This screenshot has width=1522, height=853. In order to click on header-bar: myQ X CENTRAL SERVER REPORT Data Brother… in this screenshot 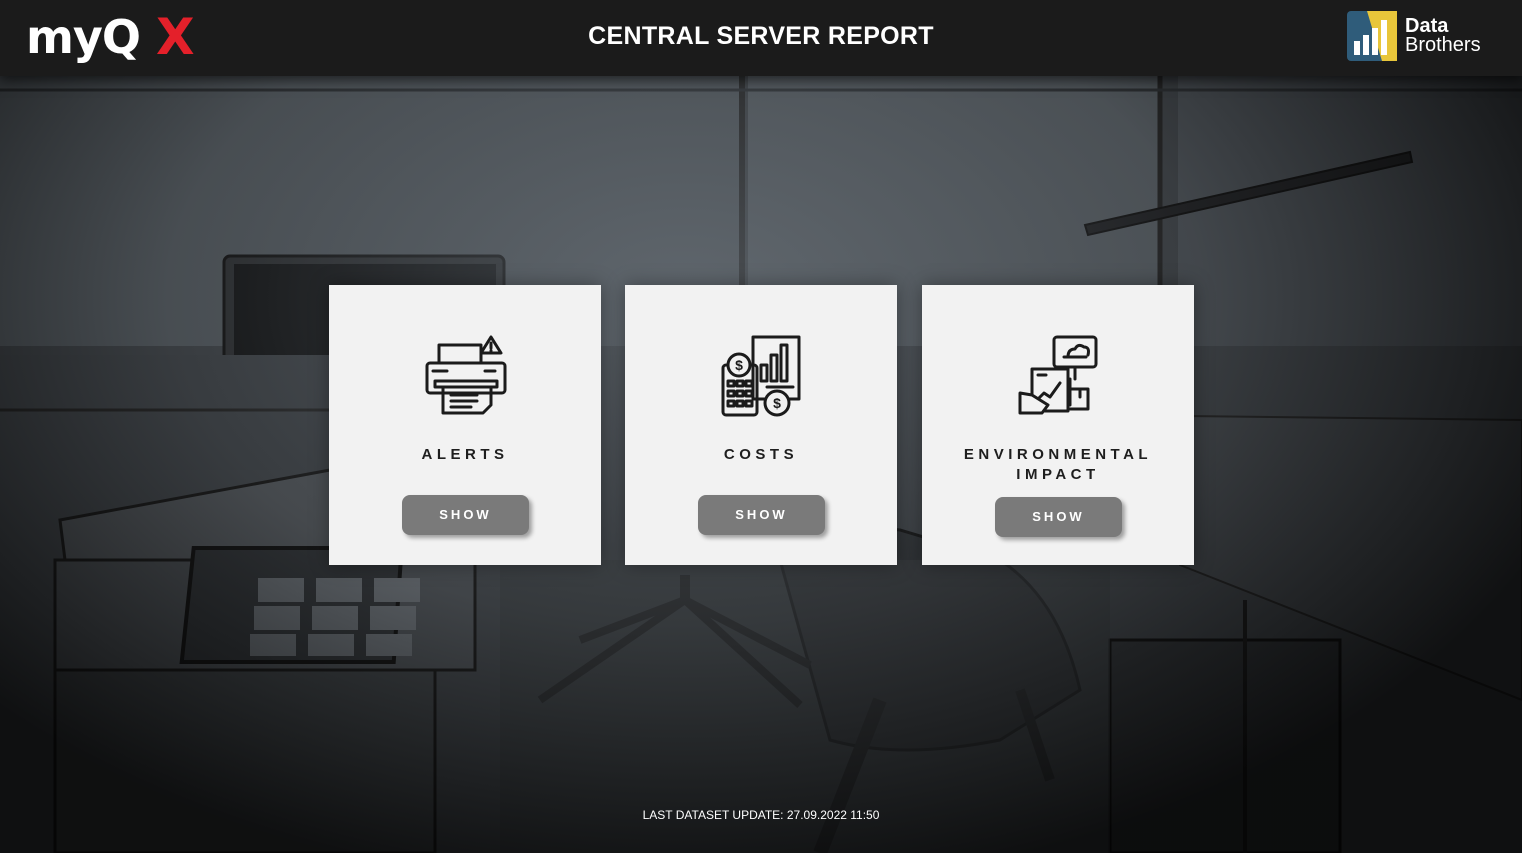, I will do `click(761, 38)`.